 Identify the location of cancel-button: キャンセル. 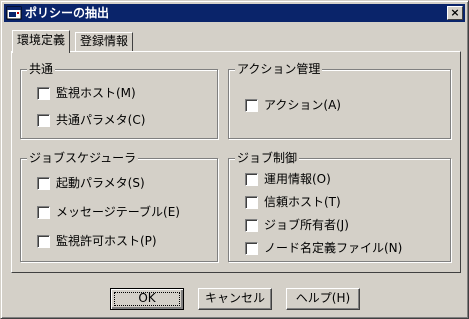
(235, 299).